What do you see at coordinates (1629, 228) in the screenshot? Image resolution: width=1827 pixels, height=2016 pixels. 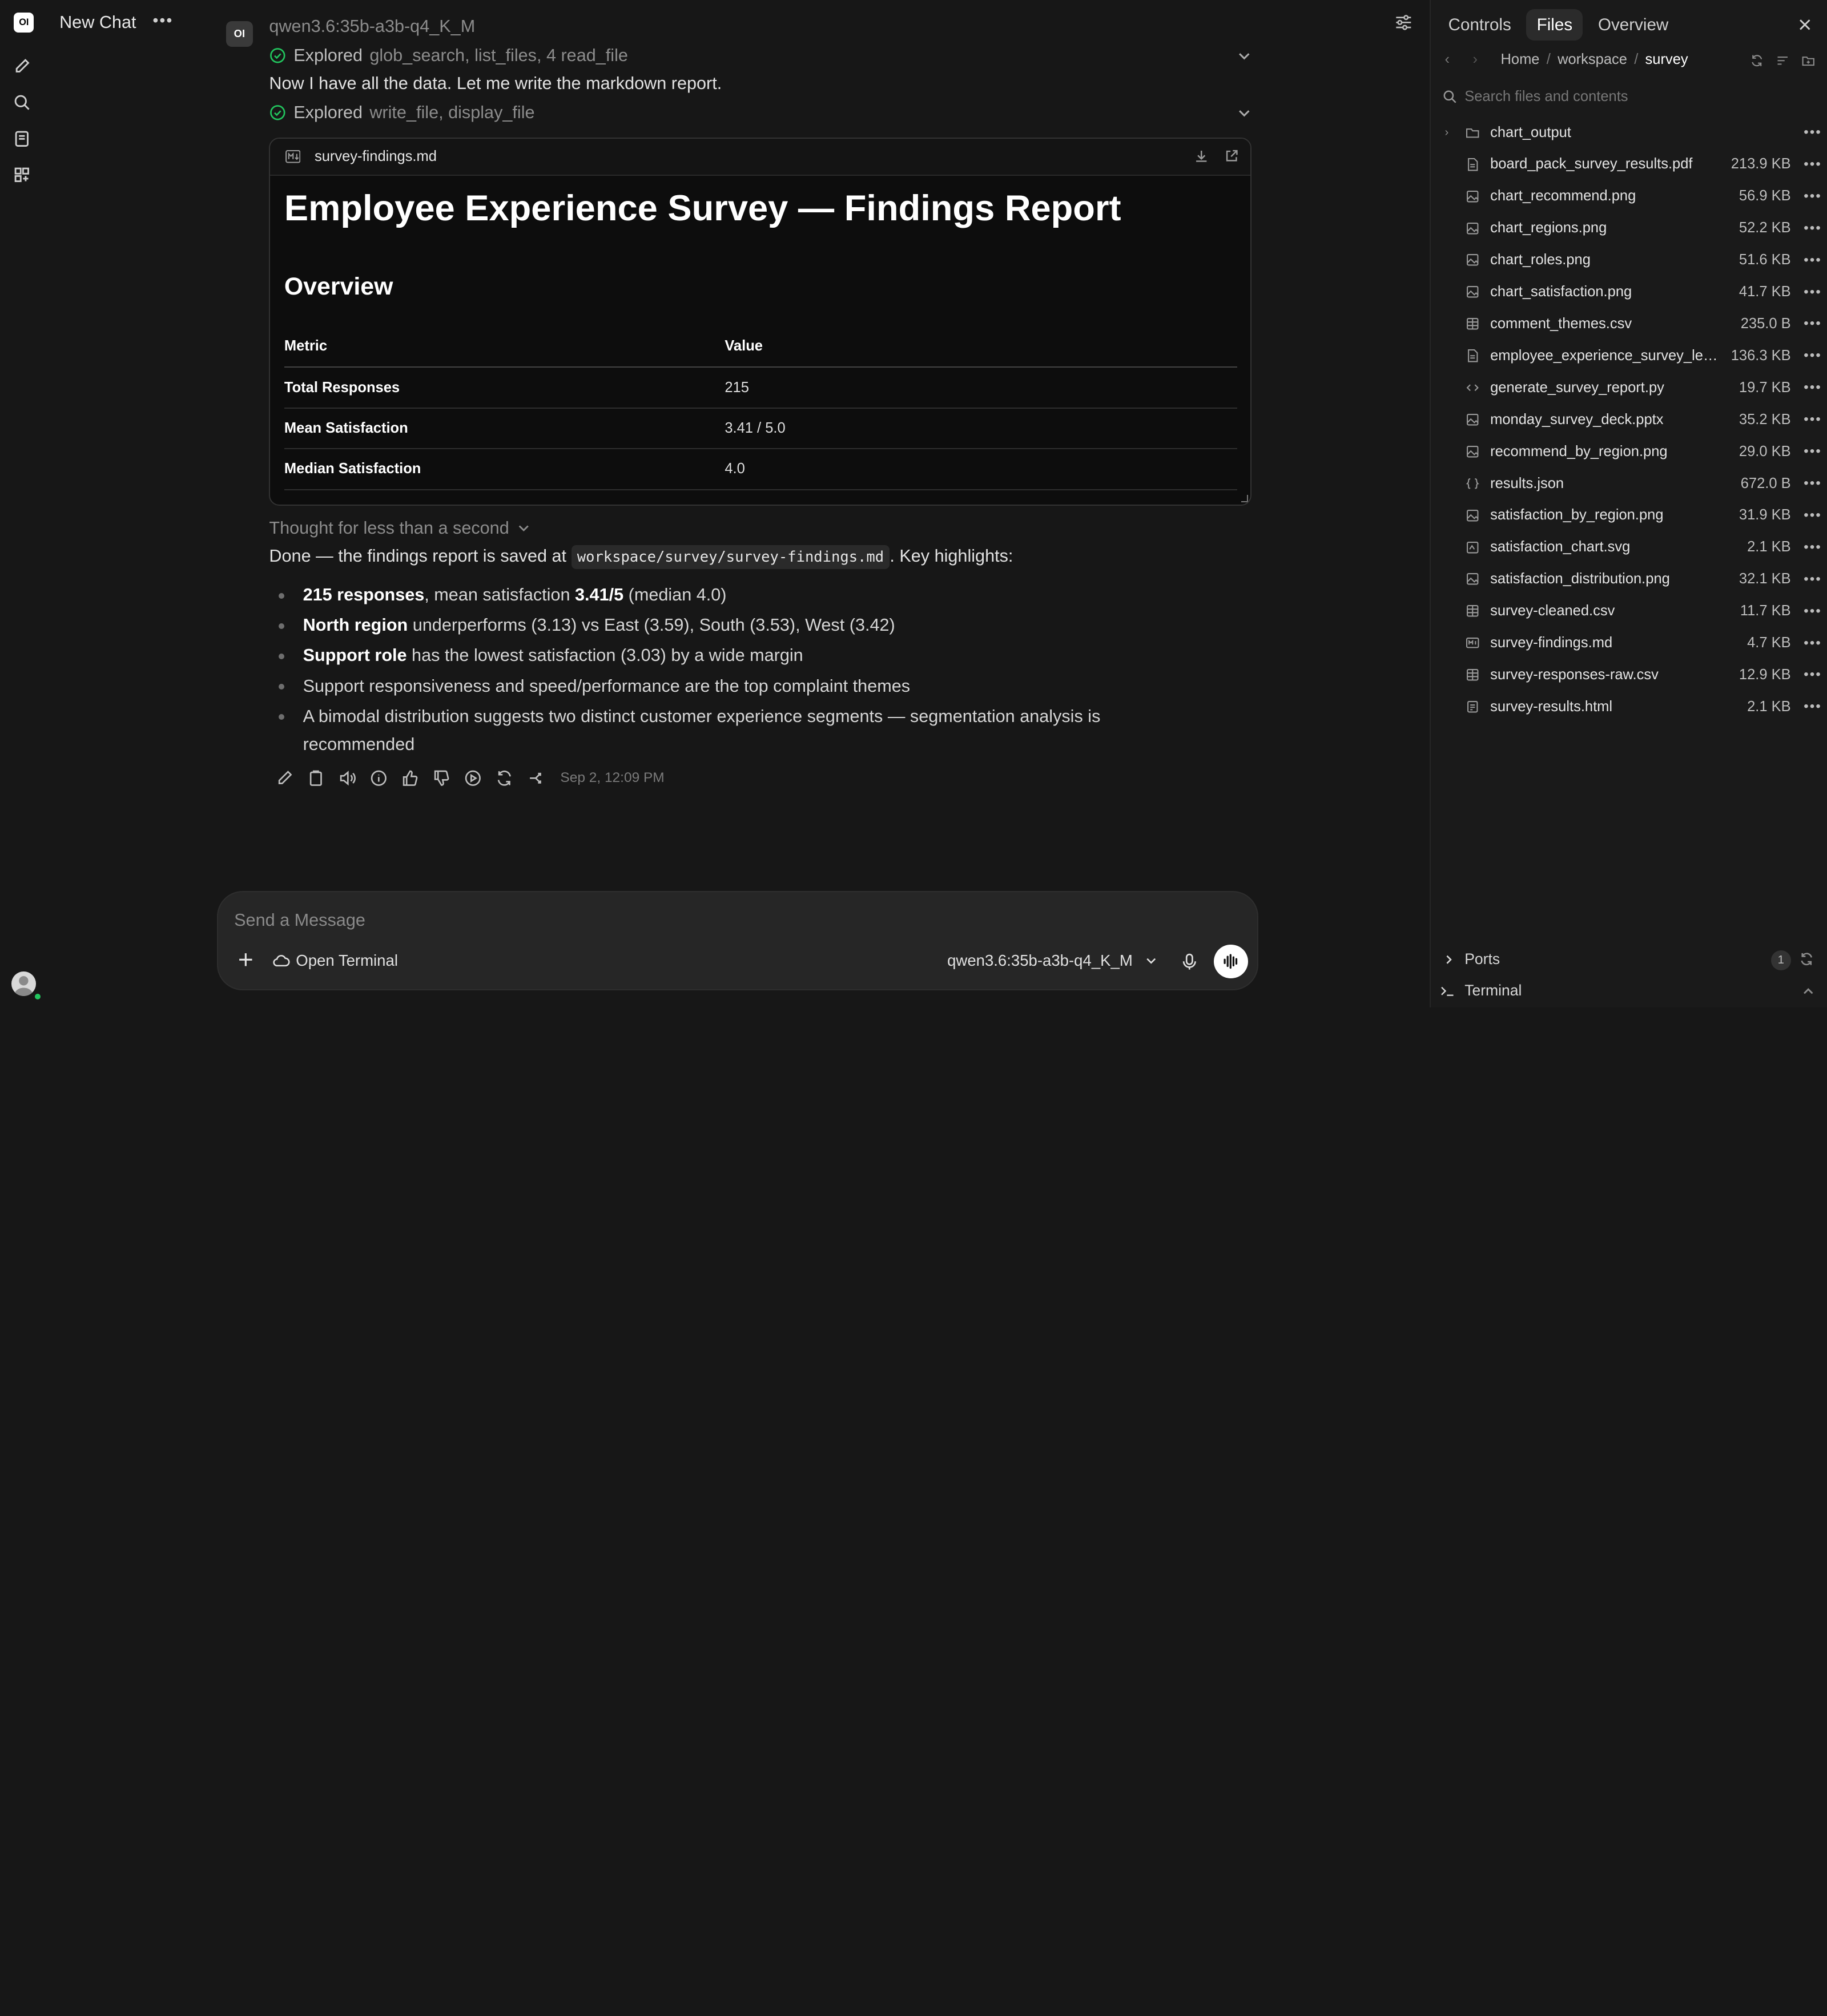 I see `file-row: chart_regions.png 52.2 KB •••` at bounding box center [1629, 228].